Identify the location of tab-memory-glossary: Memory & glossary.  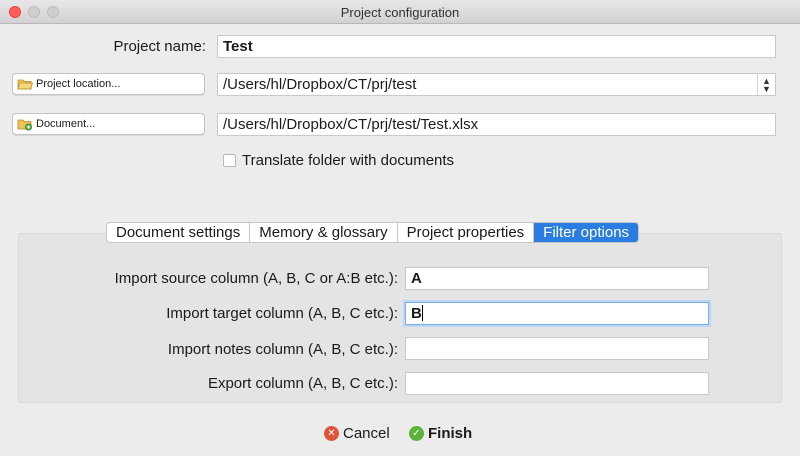
(324, 232).